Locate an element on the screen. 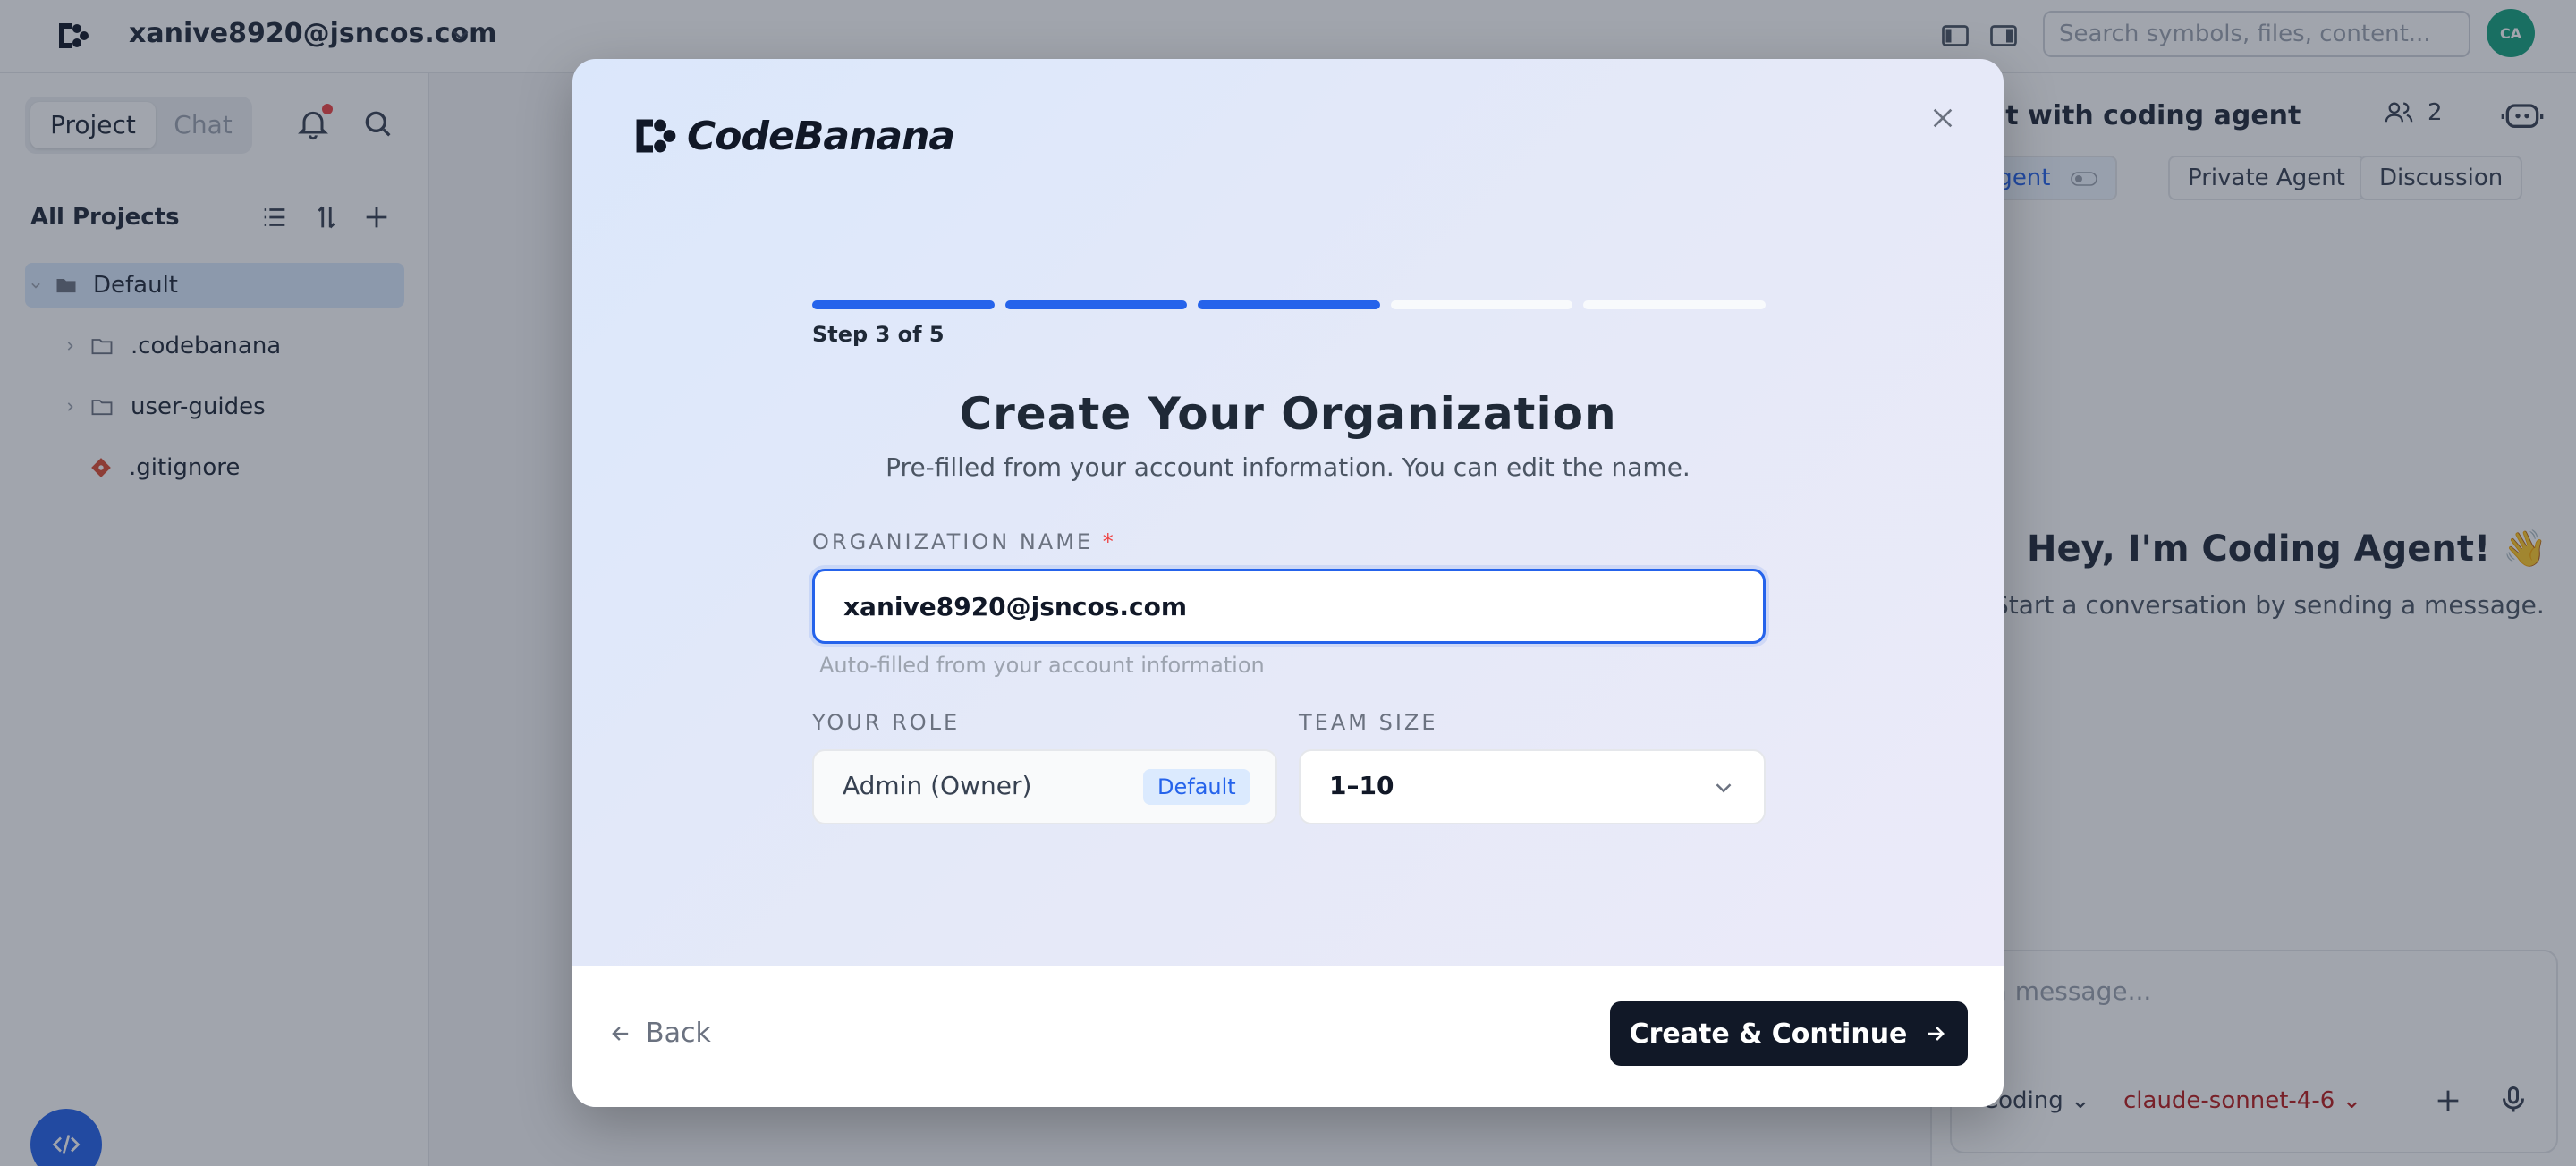 The height and width of the screenshot is (1166, 2576). org-name-label-text: ORGANIZATION NAME is located at coordinates (953, 541).